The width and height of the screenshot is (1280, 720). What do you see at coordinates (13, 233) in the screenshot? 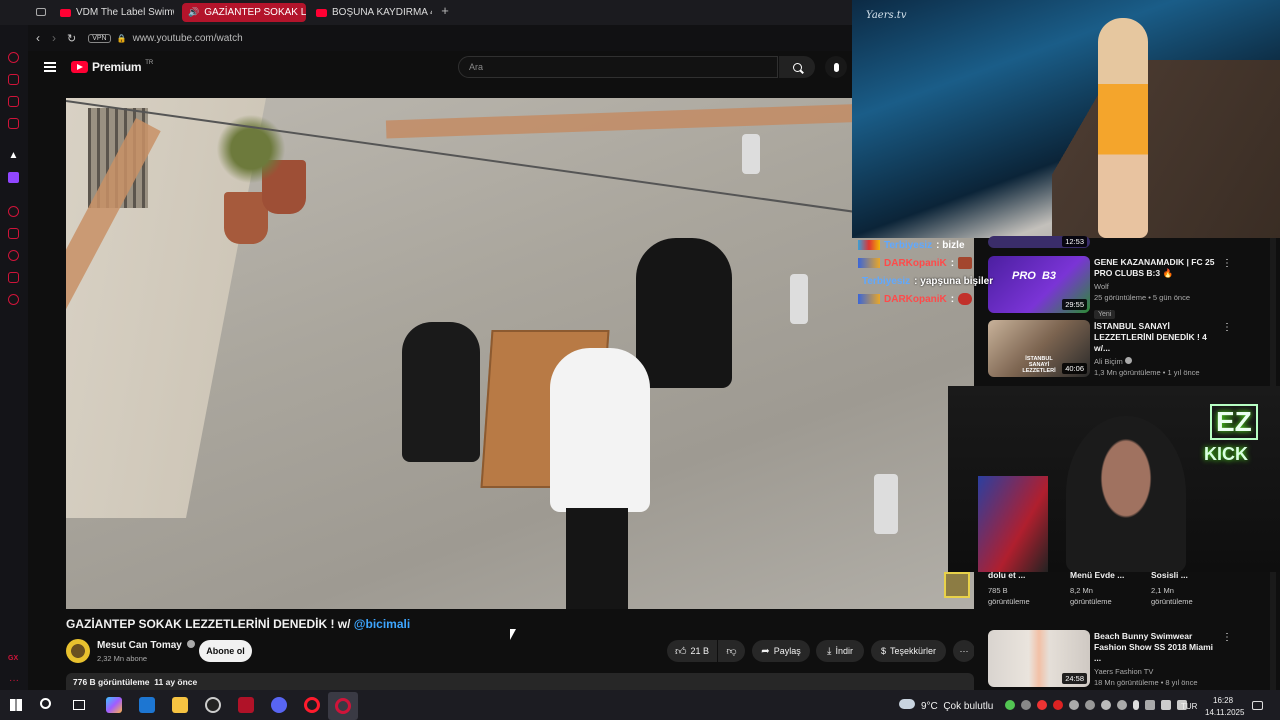
I see `bookmark-icon` at bounding box center [13, 233].